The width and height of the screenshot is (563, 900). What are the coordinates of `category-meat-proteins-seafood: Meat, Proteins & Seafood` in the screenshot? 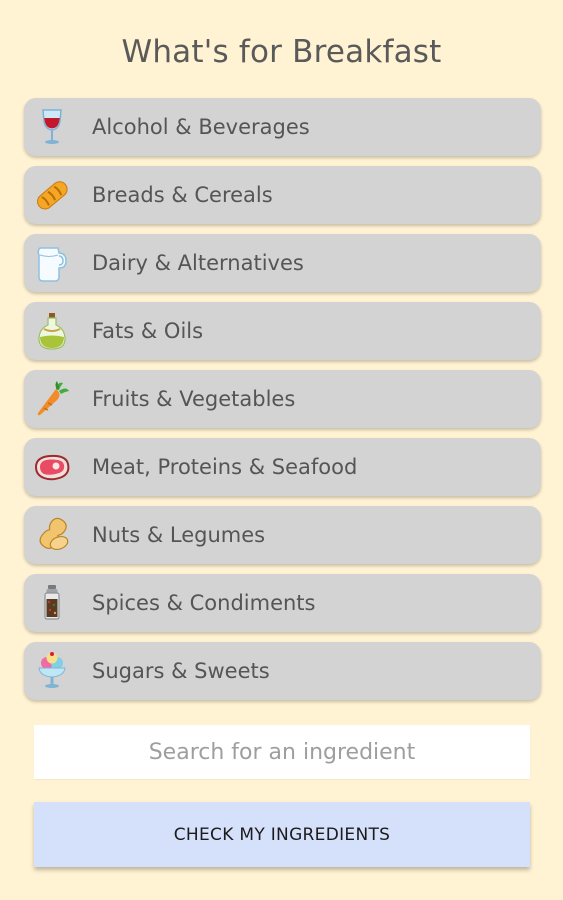 It's located at (282, 467).